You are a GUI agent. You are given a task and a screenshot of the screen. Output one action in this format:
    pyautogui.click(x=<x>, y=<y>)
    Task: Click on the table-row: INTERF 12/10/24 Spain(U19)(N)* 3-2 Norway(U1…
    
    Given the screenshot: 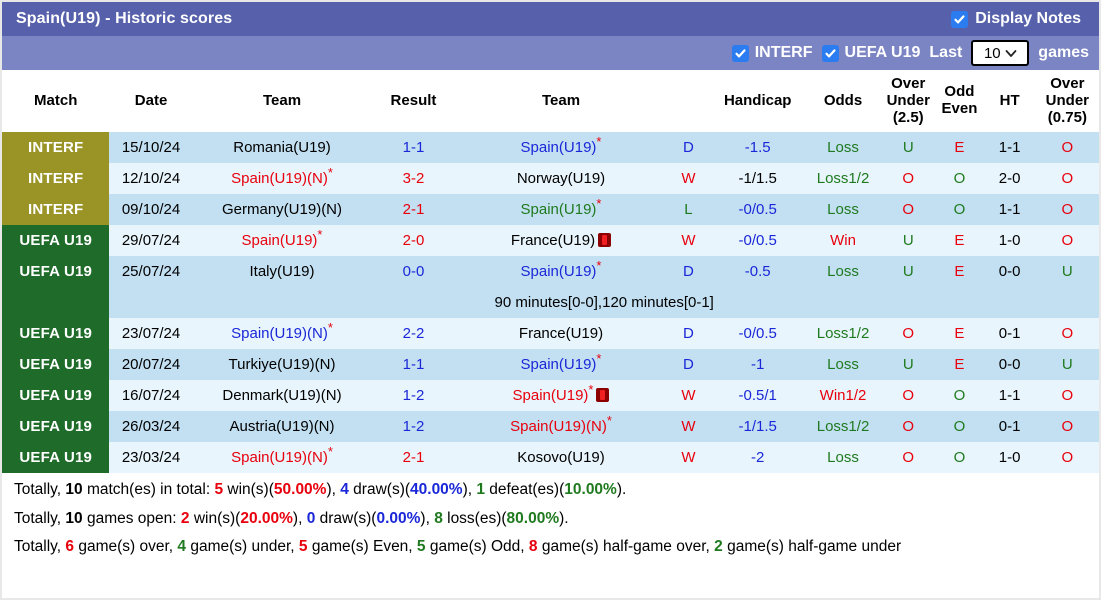 What is the action you would take?
    pyautogui.click(x=550, y=179)
    